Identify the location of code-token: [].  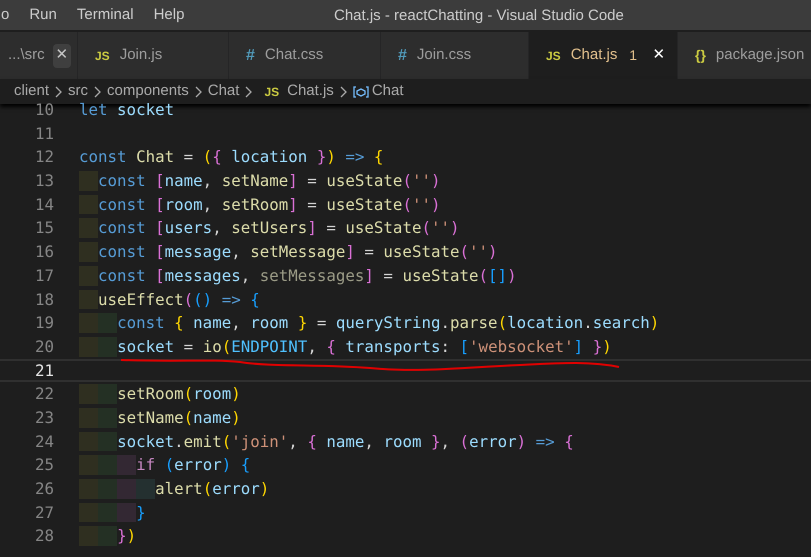
(498, 275).